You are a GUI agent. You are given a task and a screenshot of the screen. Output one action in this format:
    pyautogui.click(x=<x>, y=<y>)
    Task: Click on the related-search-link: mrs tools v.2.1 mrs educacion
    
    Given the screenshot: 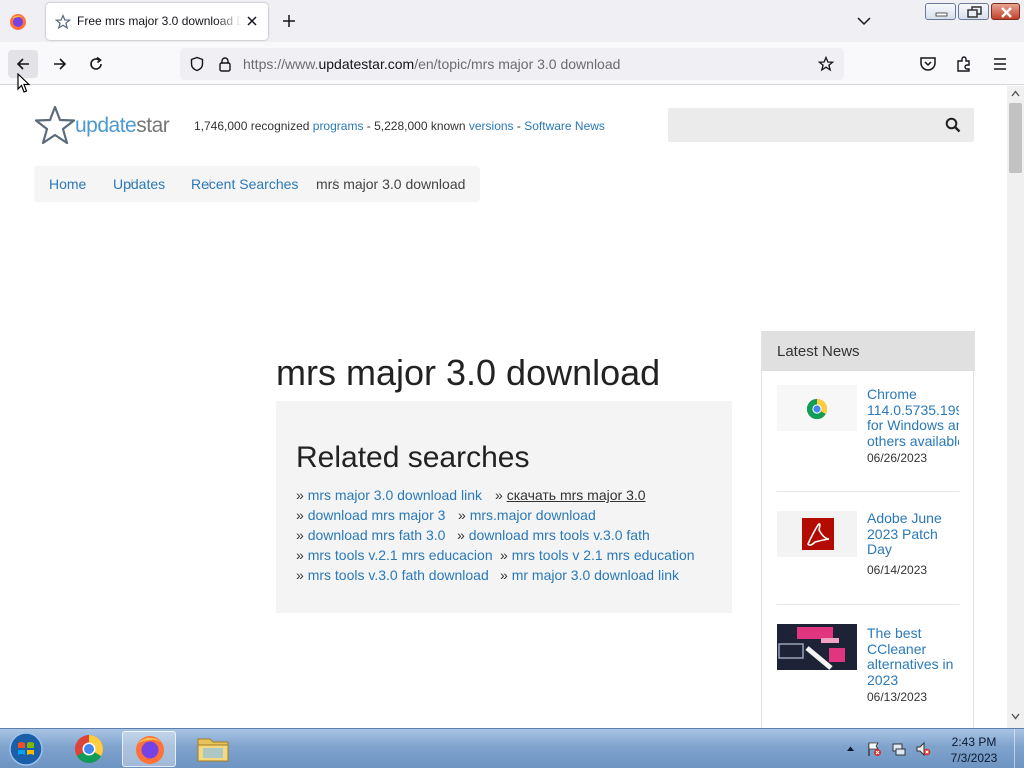 What is the action you would take?
    pyautogui.click(x=400, y=555)
    